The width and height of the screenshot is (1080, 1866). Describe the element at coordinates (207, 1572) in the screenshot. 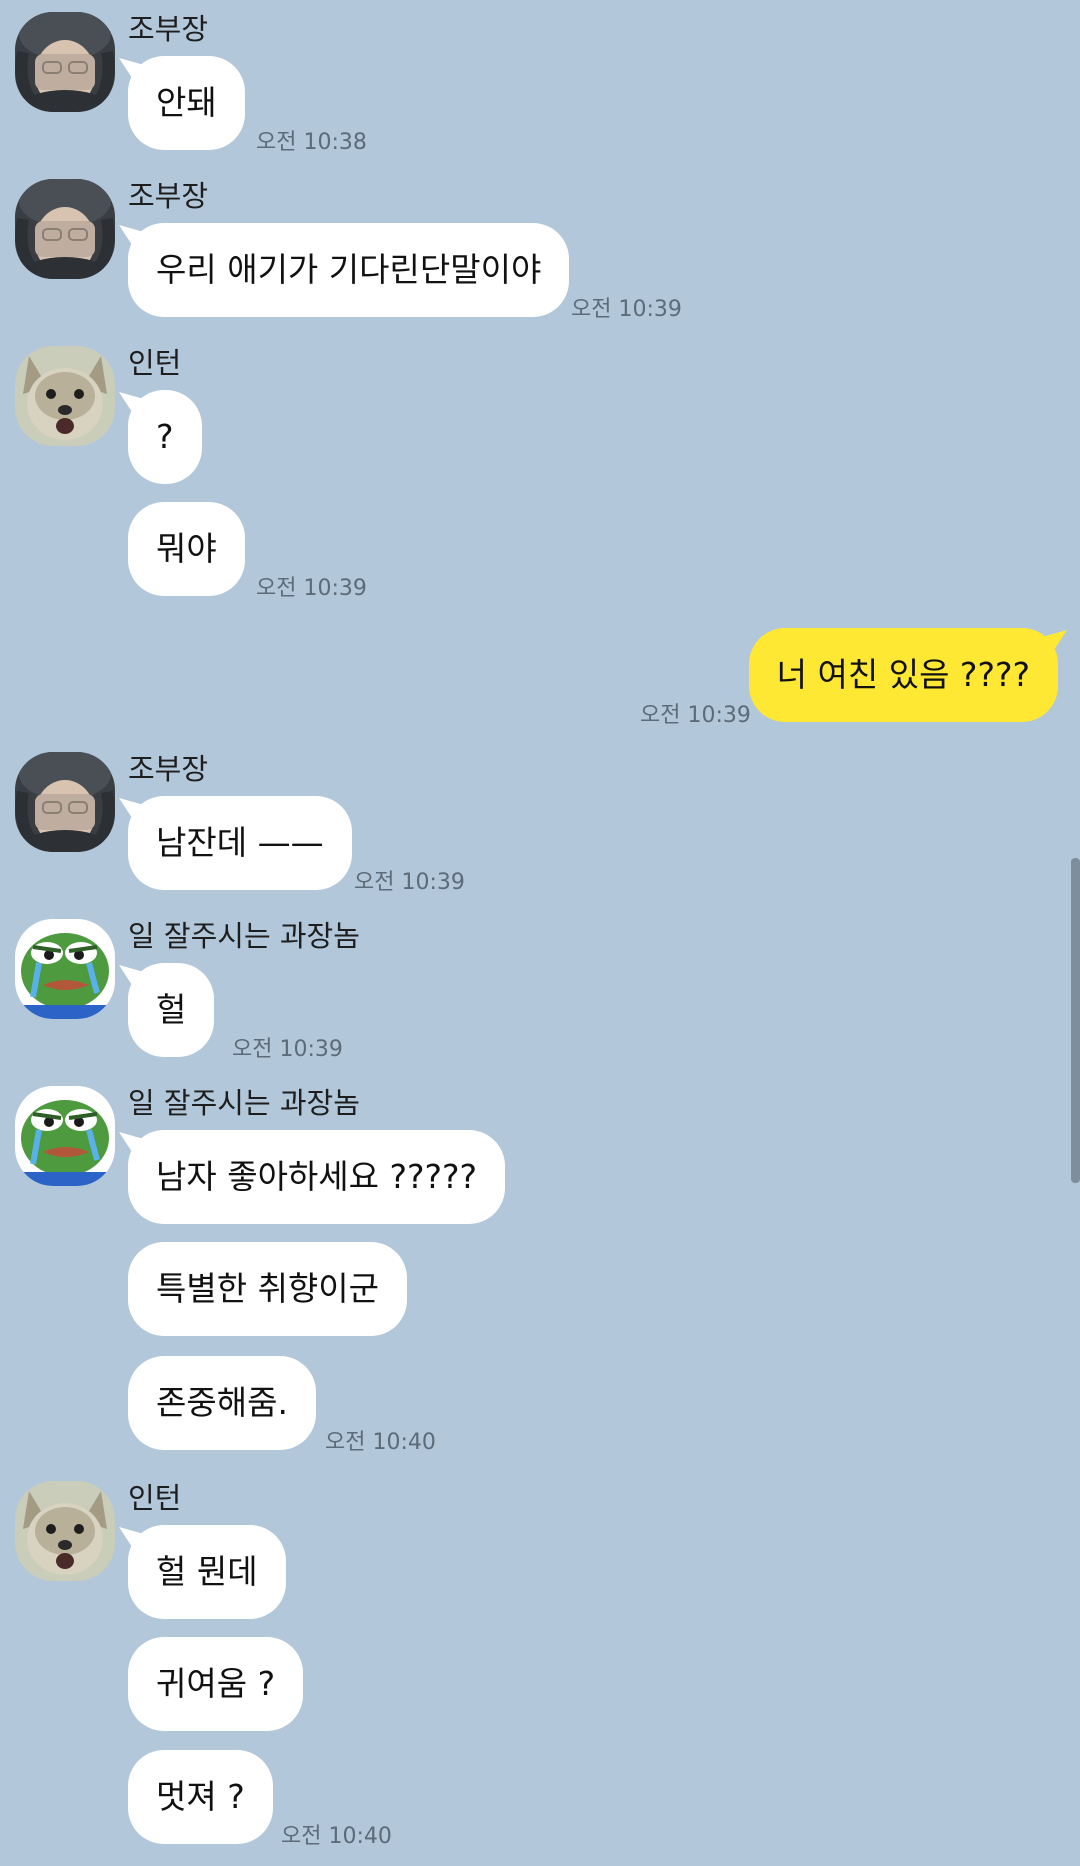

I see `message-bubble: 헐 뭔데` at that location.